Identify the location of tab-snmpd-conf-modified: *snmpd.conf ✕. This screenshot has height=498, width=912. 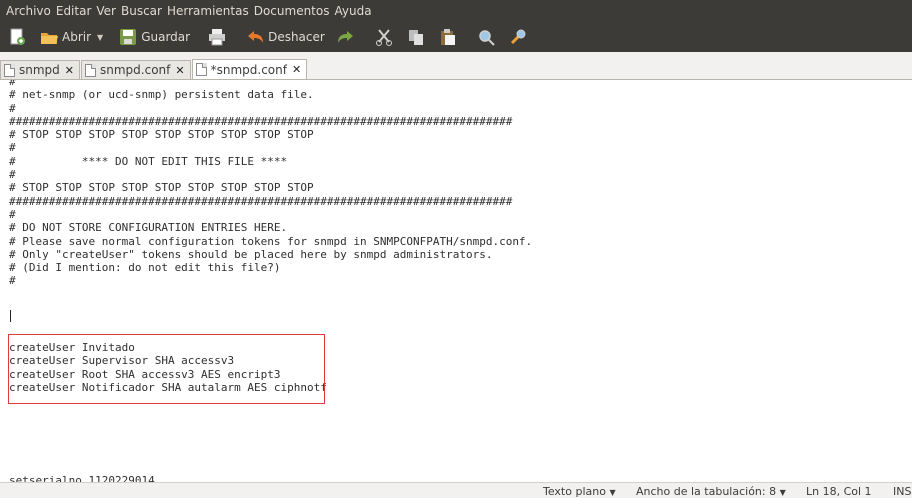
(249, 69).